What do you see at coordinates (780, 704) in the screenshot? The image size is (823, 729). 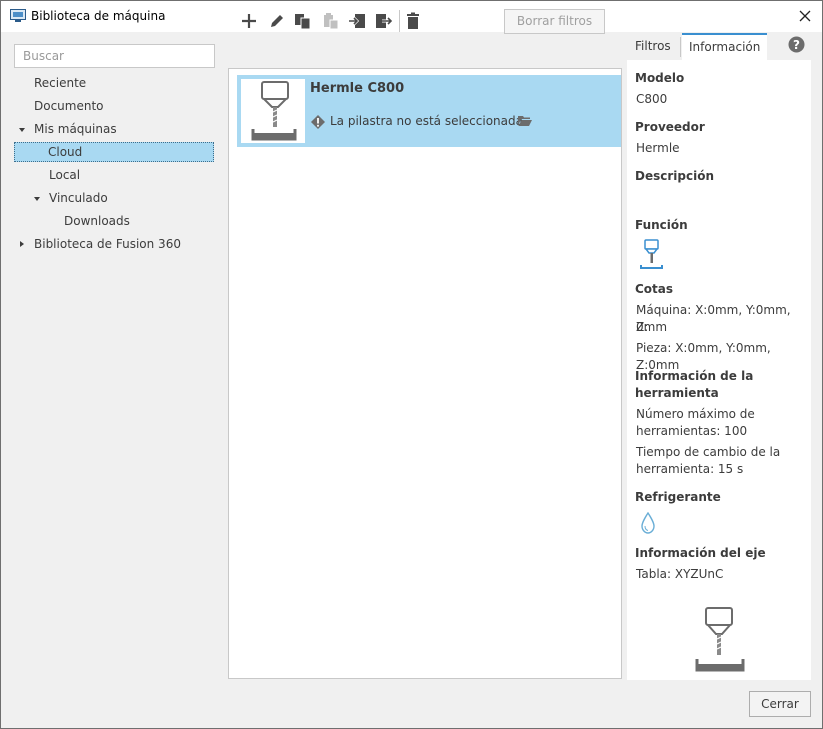 I see `close-button: Cerrar` at bounding box center [780, 704].